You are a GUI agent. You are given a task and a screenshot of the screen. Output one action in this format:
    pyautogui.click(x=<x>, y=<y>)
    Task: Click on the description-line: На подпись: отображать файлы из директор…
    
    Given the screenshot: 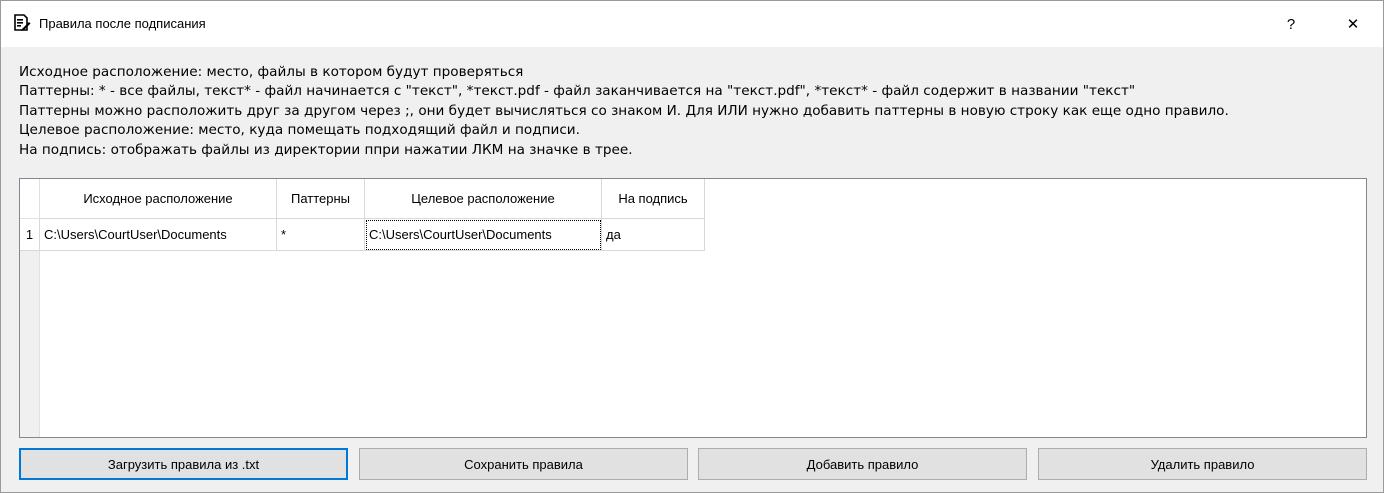 What is the action you would take?
    pyautogui.click(x=326, y=149)
    